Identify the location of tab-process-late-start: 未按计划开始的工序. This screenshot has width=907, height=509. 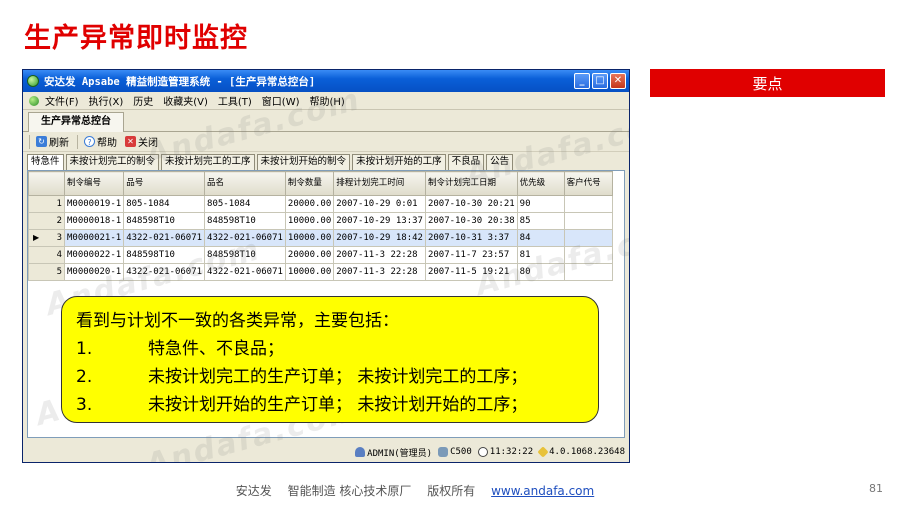
(399, 162).